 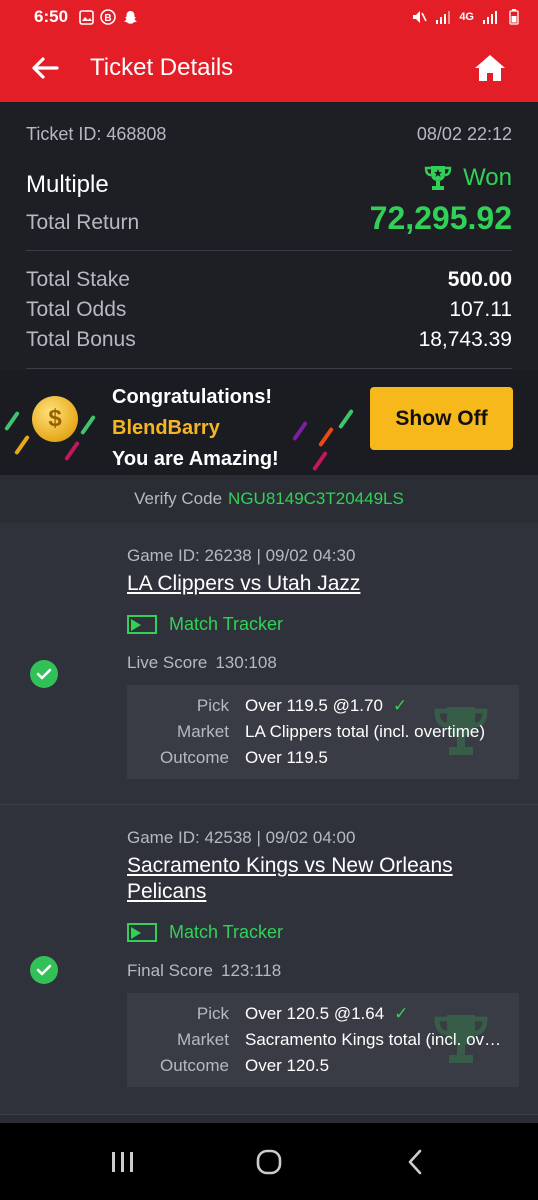 I want to click on status-text: Won, so click(x=487, y=177).